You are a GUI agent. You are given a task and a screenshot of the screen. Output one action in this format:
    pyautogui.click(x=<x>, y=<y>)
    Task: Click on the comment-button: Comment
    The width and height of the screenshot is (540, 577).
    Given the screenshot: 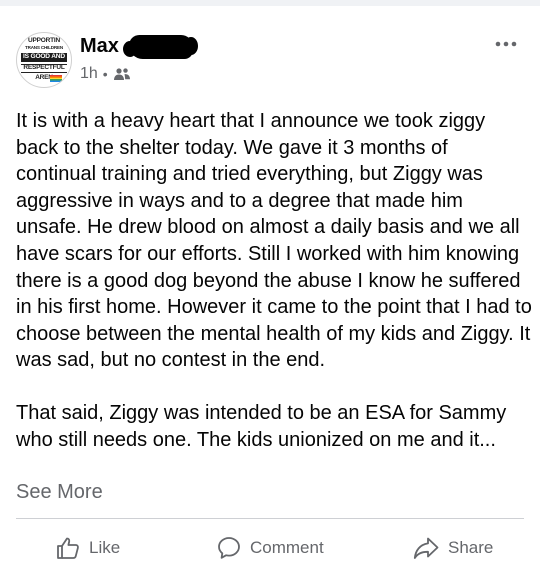 What is the action you would take?
    pyautogui.click(x=270, y=548)
    